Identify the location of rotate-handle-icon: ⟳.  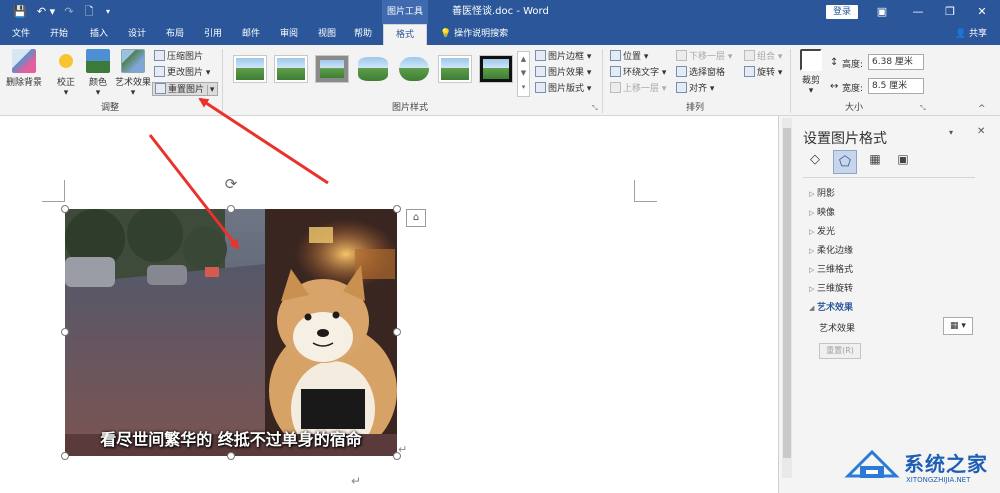
(231, 184).